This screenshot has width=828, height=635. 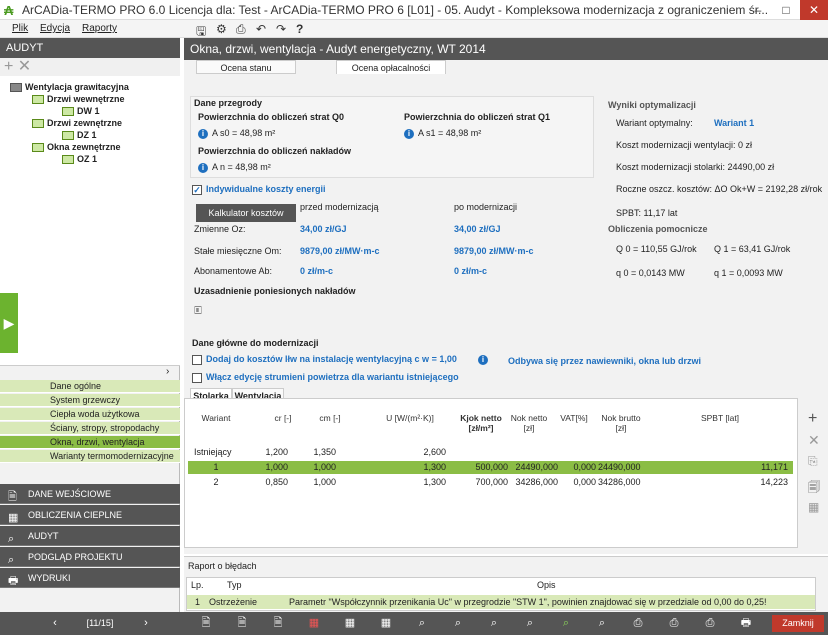 What do you see at coordinates (90, 428) in the screenshot?
I see `nav-sciany: Ściany, stropy, stropodachy` at bounding box center [90, 428].